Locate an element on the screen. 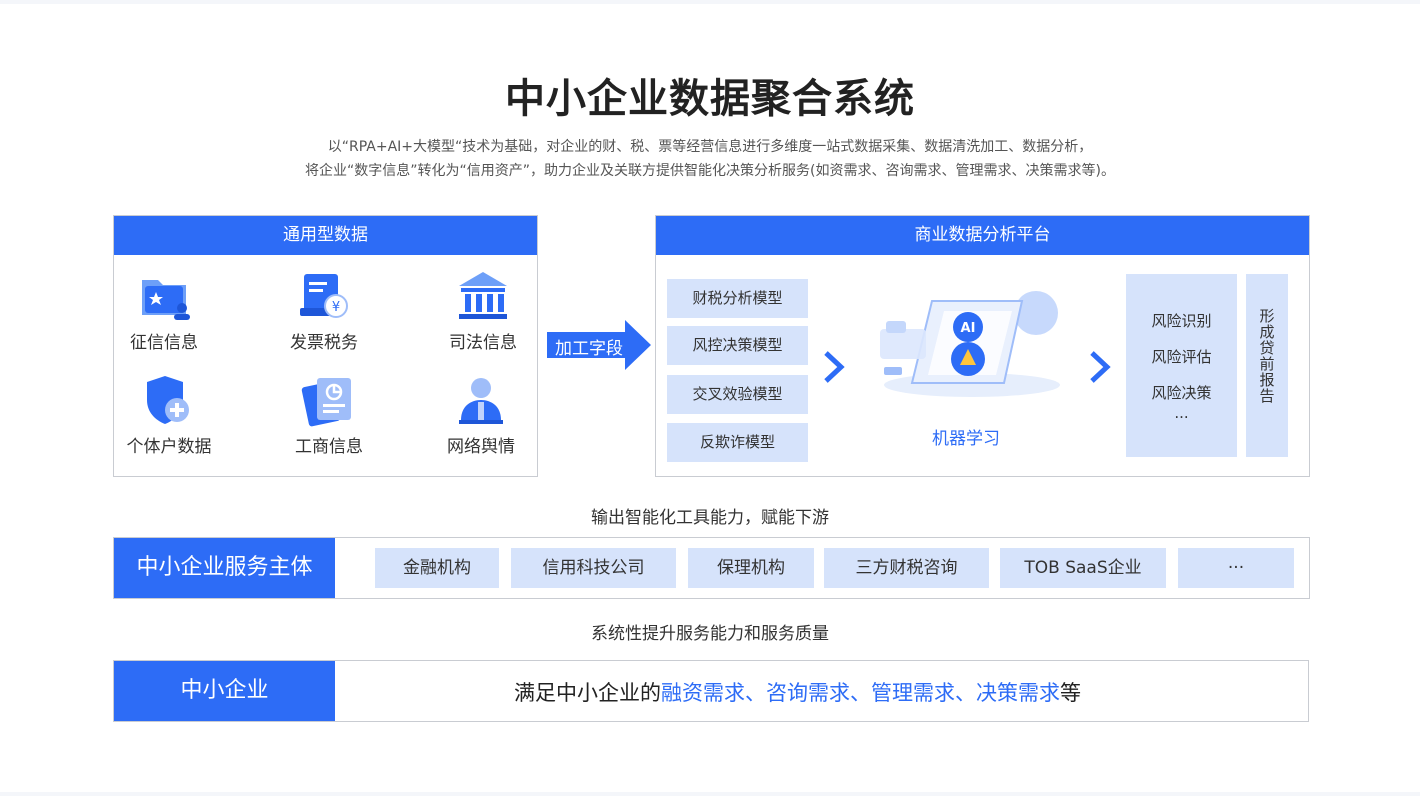 The width and height of the screenshot is (1420, 796). report-char: 贷 is located at coordinates (1267, 348).